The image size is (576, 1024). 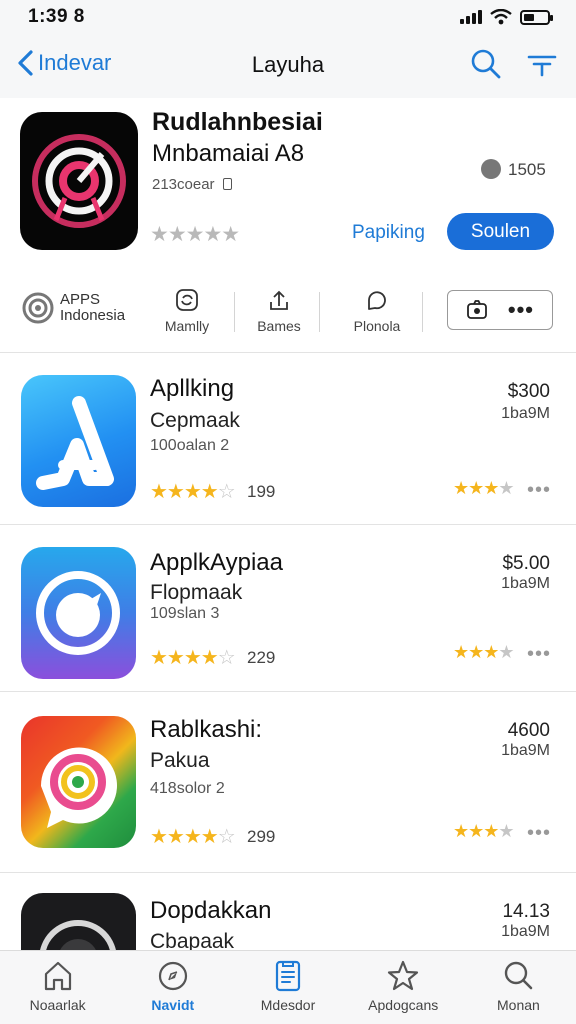 I want to click on category-item: Bames, so click(x=279, y=311).